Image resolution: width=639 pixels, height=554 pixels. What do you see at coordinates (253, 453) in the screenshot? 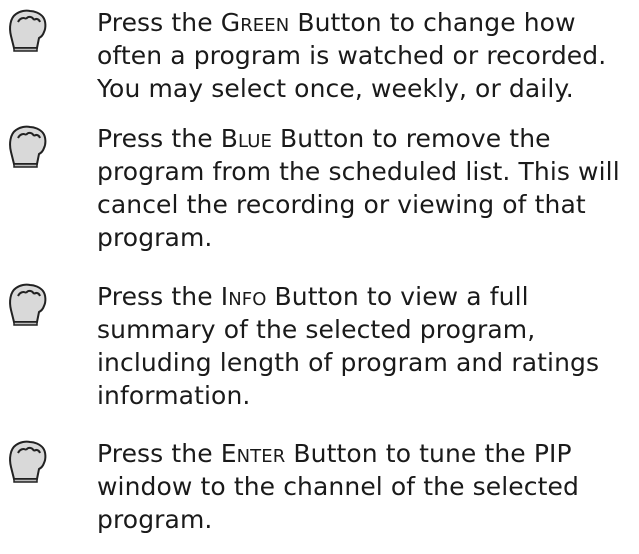
I see `button-name-enter: Enter` at bounding box center [253, 453].